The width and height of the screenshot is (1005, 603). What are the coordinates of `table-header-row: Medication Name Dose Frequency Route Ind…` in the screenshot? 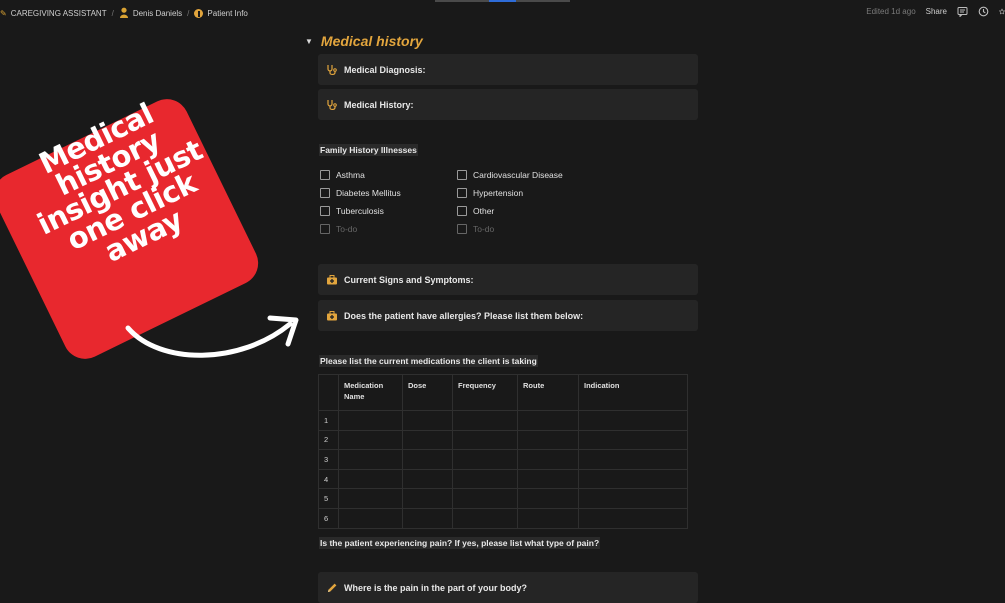 It's located at (503, 392).